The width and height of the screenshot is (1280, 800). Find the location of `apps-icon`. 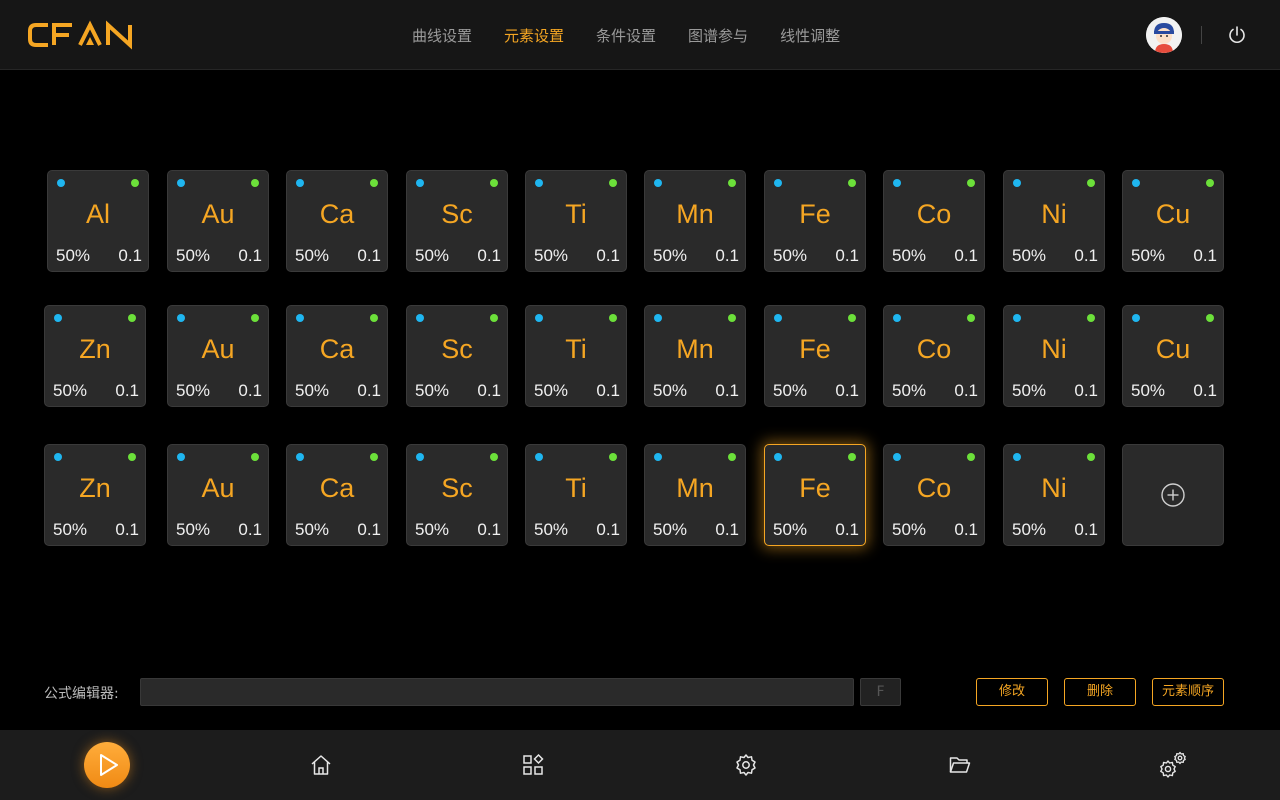

apps-icon is located at coordinates (533, 765).